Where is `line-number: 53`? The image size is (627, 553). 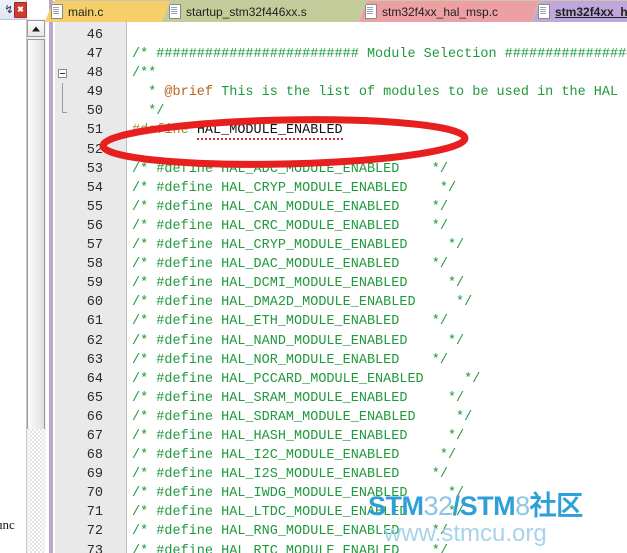 line-number: 53 is located at coordinates (94, 169).